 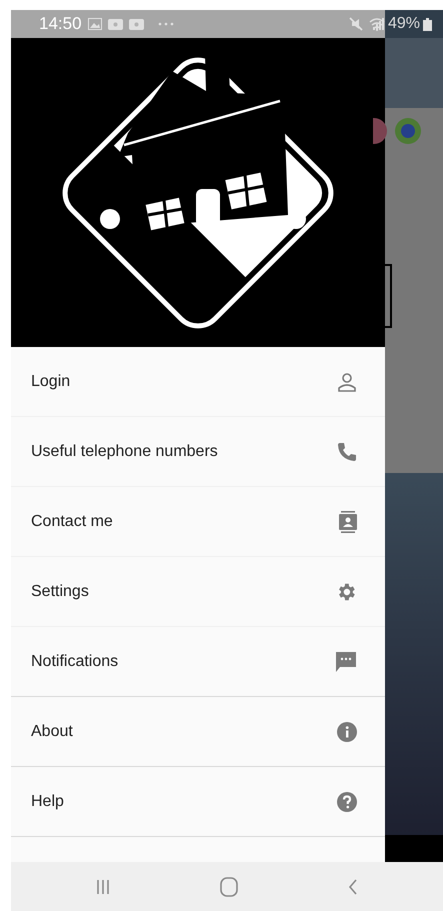 What do you see at coordinates (198, 522) in the screenshot?
I see `menu-item: Contact me` at bounding box center [198, 522].